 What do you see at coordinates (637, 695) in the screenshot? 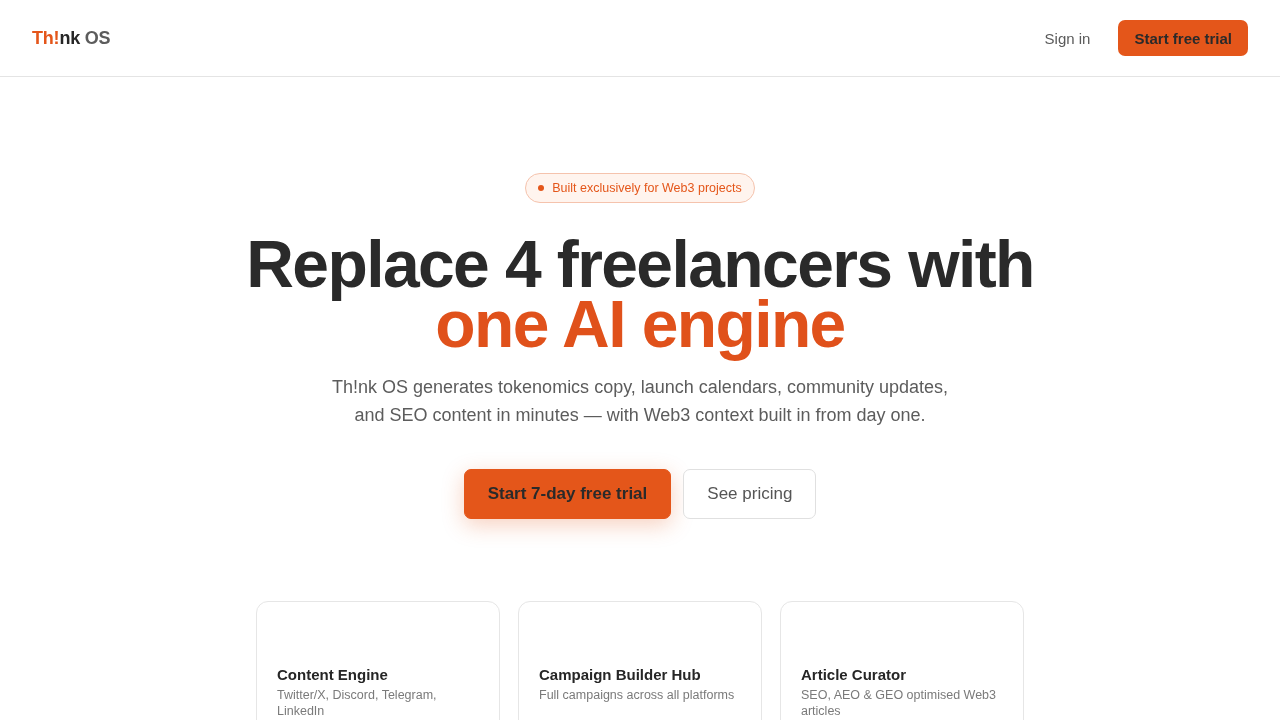
I see `card-description: Full campaigns across all platforms` at bounding box center [637, 695].